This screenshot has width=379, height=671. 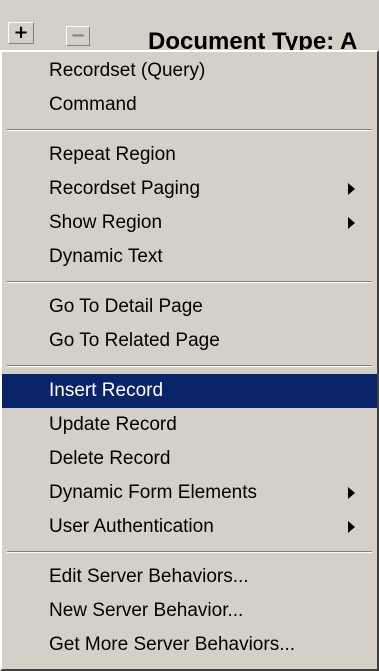 I want to click on menu-item-go-to-detail-page: Go To Detail Page, so click(x=189, y=307).